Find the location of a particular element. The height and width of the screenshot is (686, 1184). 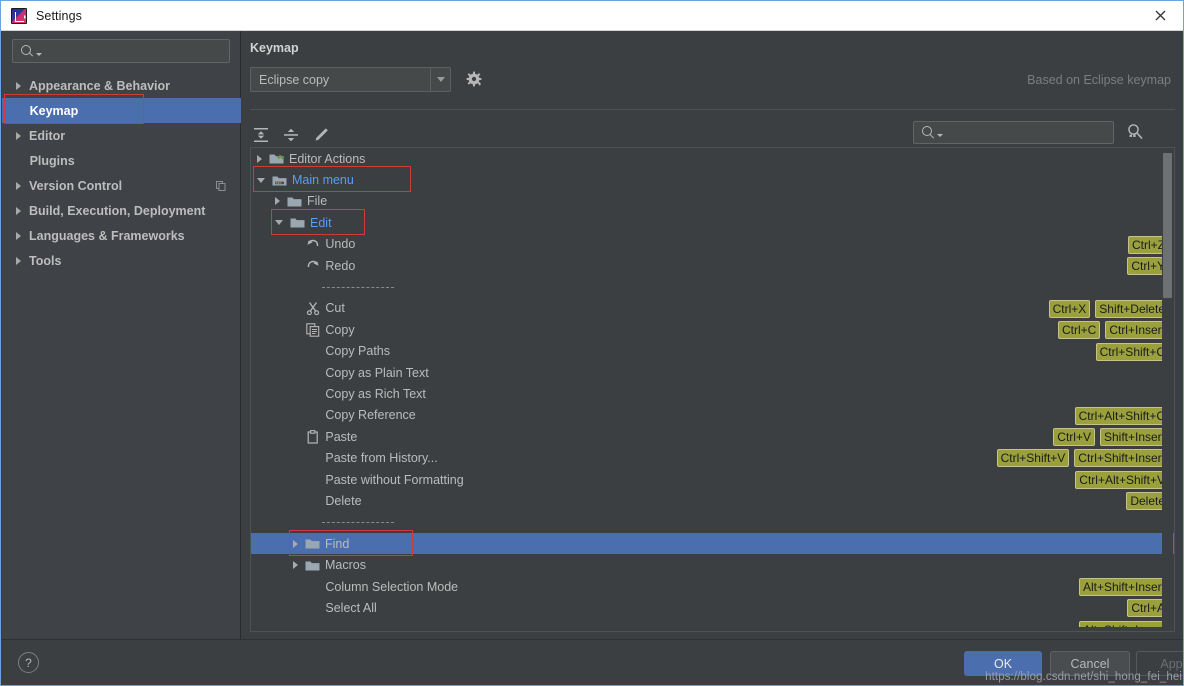

tree-row: Editor Actions is located at coordinates (712, 158).